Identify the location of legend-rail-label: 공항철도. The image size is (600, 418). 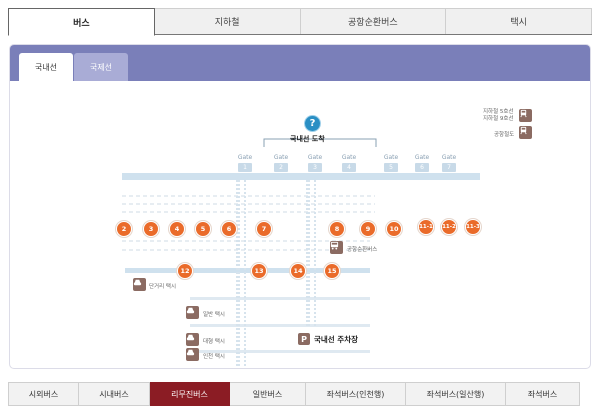
(504, 135).